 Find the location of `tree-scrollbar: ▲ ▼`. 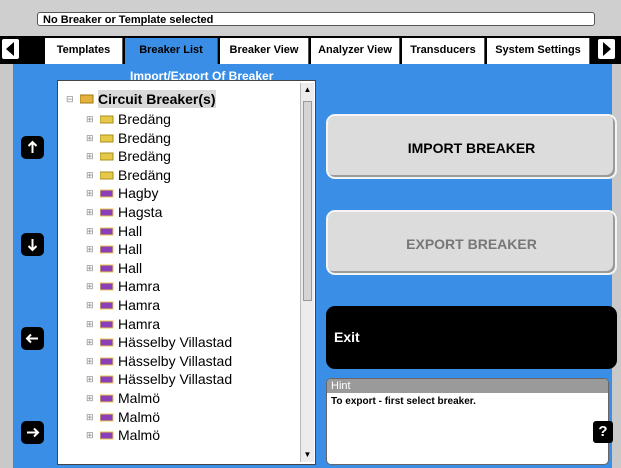

tree-scrollbar: ▲ ▼ is located at coordinates (307, 272).